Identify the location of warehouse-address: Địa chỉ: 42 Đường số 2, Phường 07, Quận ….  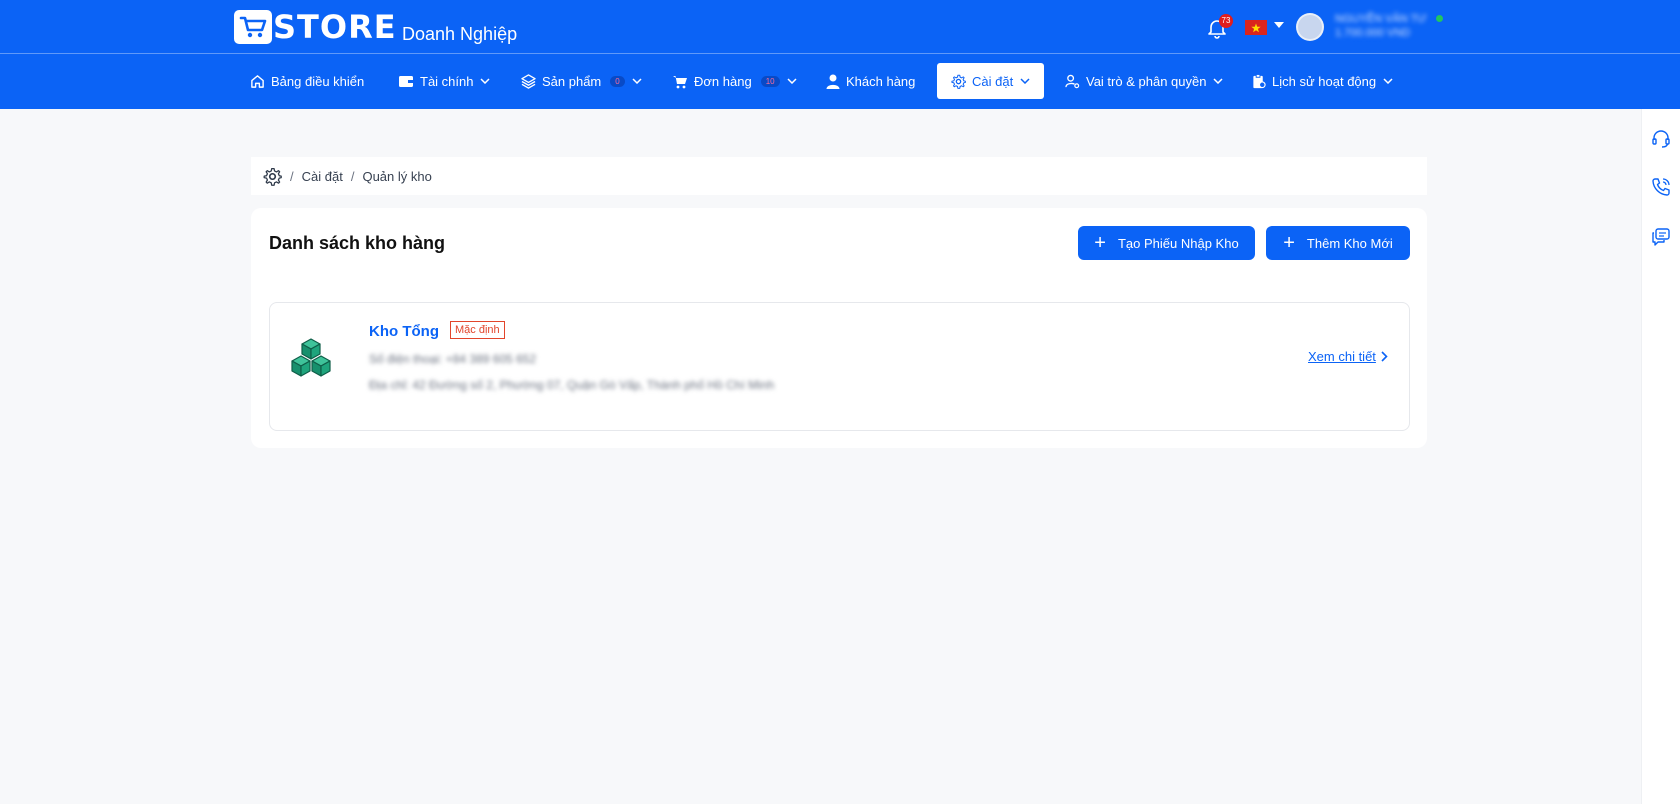
(572, 385).